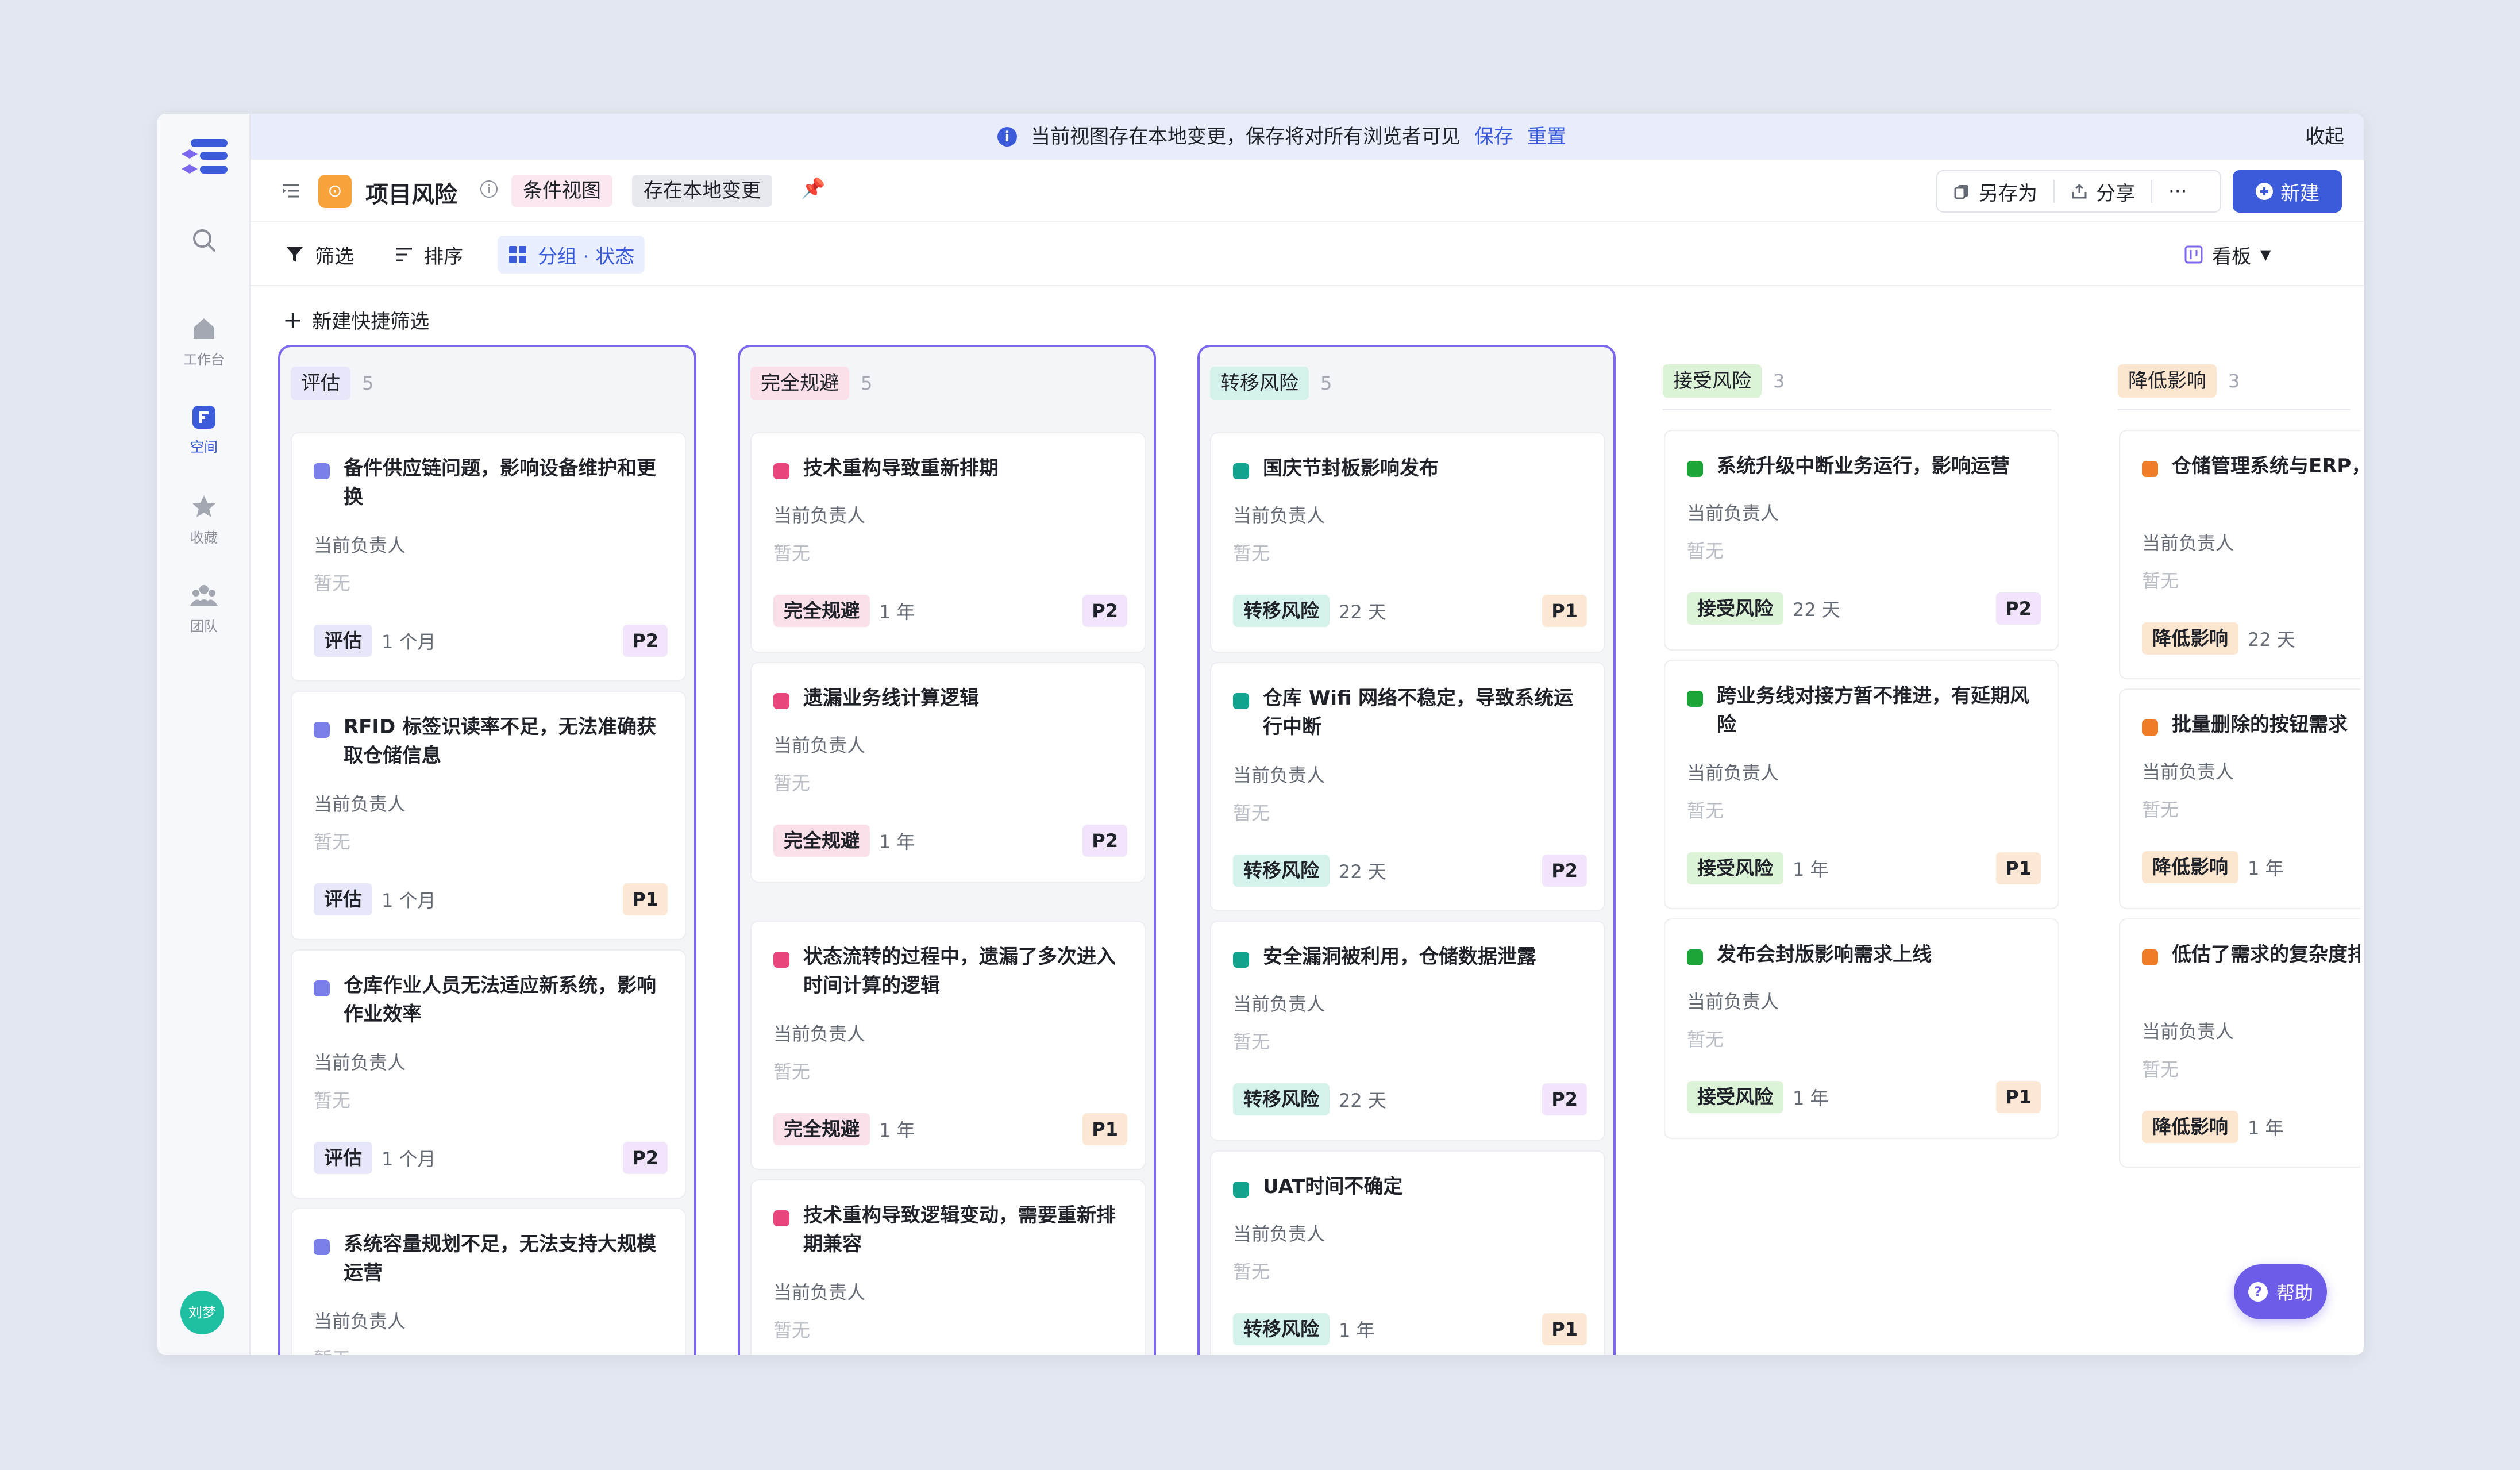 This screenshot has width=2520, height=1470. I want to click on space-icon, so click(204, 417).